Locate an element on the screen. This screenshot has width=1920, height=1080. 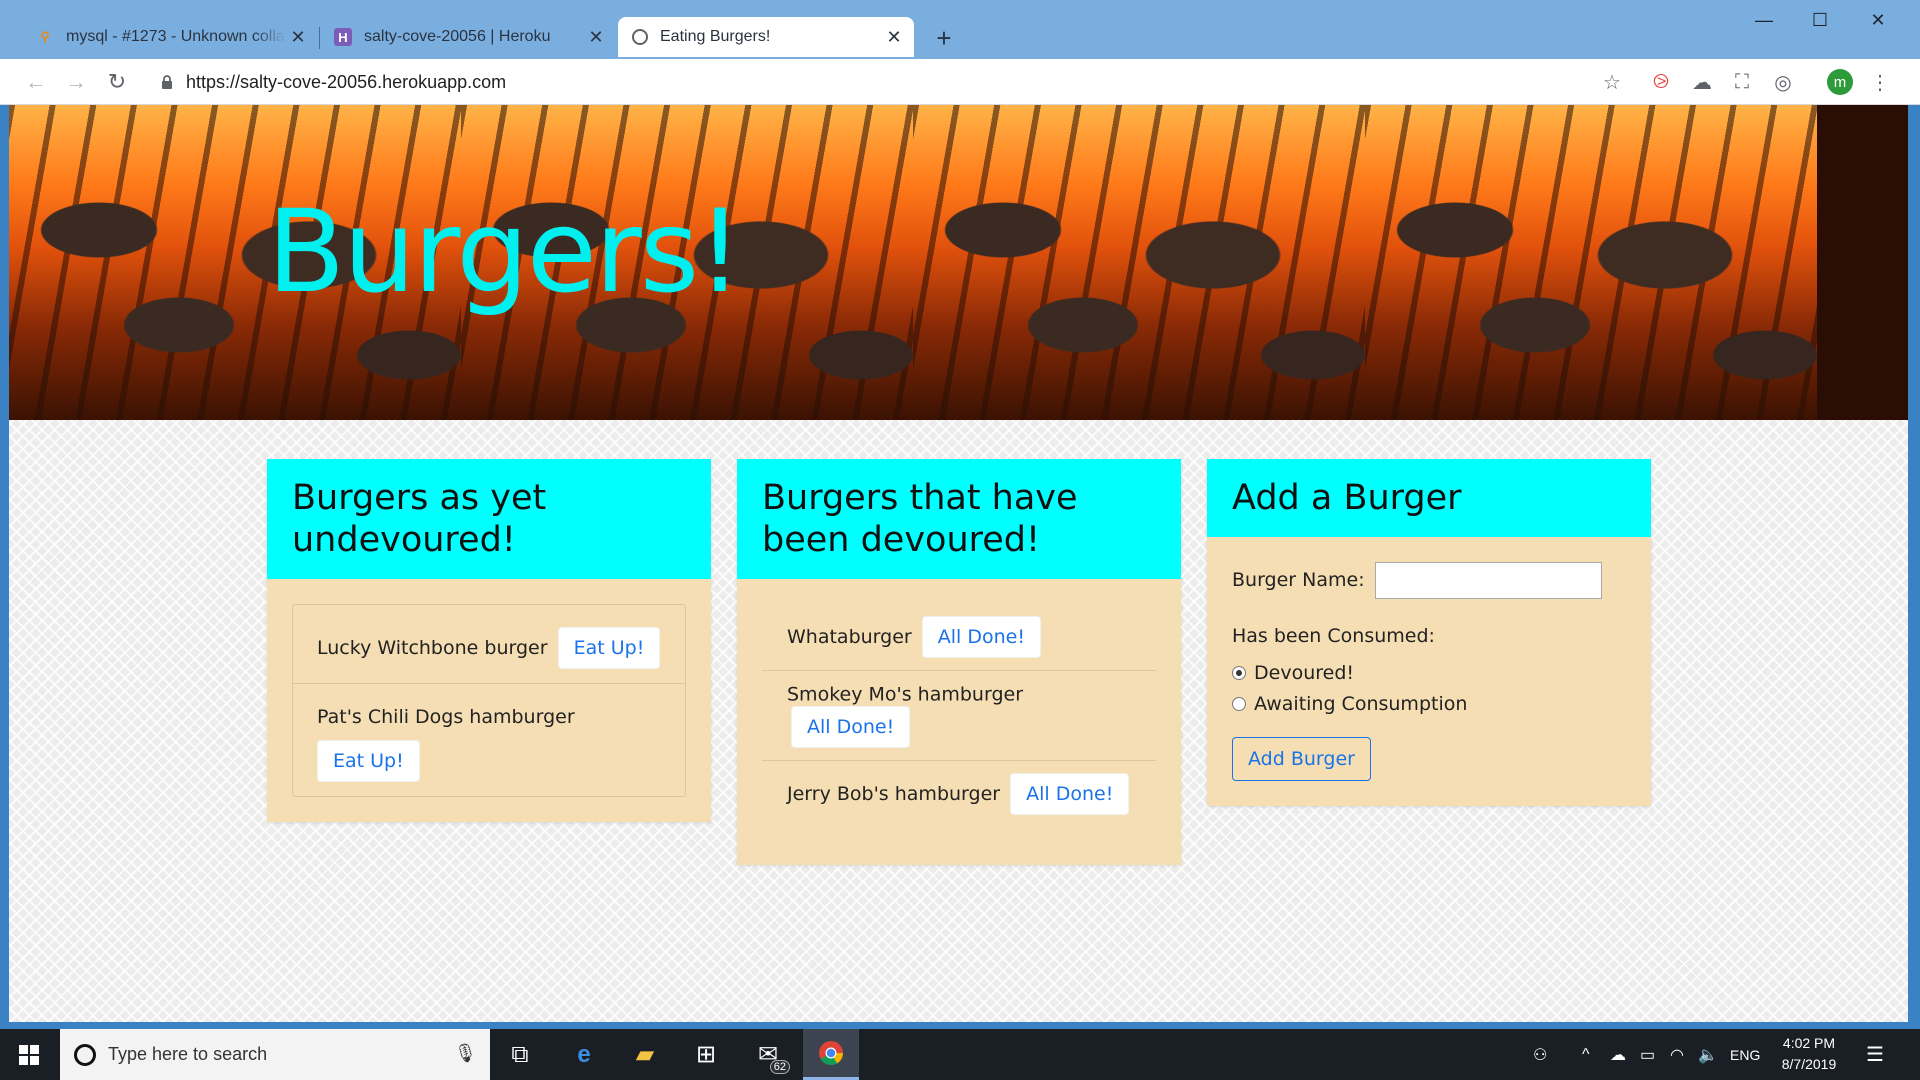
radio-checked-icon is located at coordinates (1239, 672).